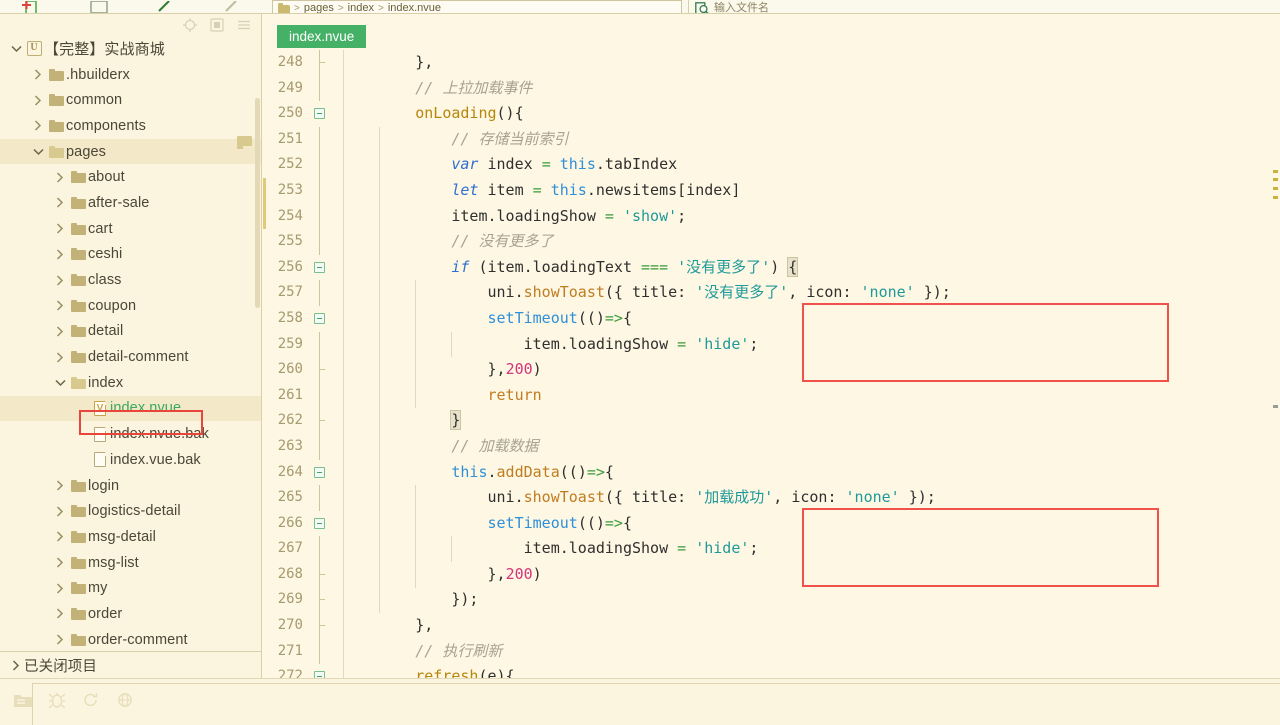  What do you see at coordinates (130, 49) in the screenshot?
I see `tree-project-root: 【完整】实战商城` at bounding box center [130, 49].